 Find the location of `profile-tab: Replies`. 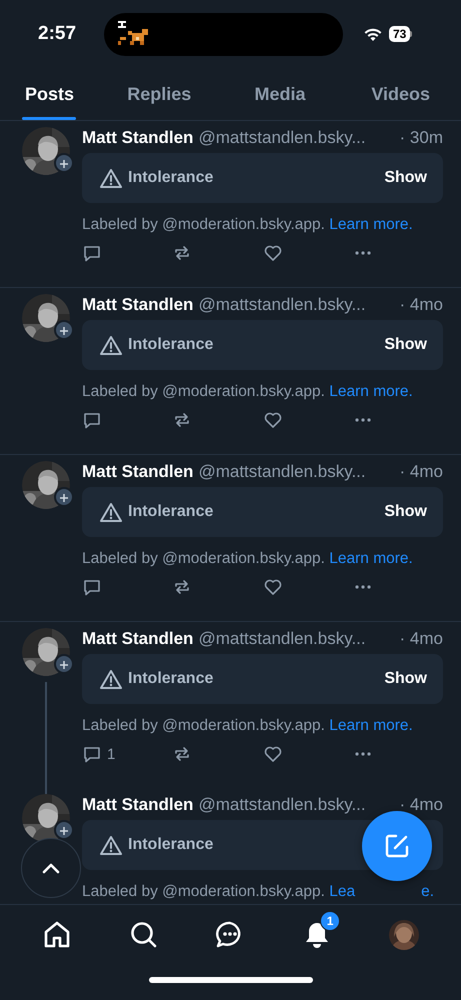

profile-tab: Replies is located at coordinates (159, 94).